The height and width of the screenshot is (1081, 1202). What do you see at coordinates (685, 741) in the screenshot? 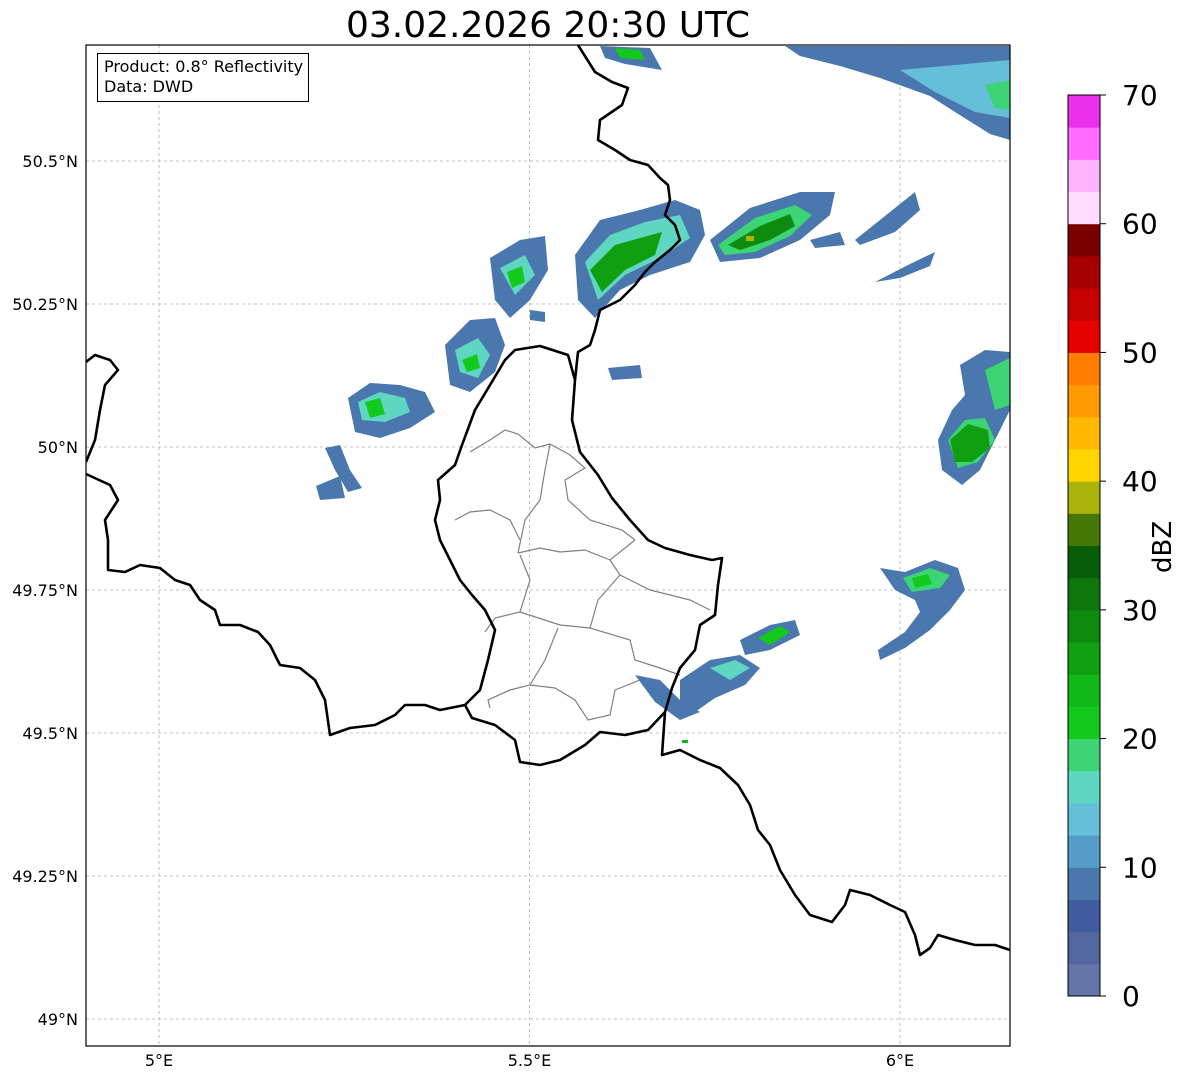
I see `echo-small-mark` at bounding box center [685, 741].